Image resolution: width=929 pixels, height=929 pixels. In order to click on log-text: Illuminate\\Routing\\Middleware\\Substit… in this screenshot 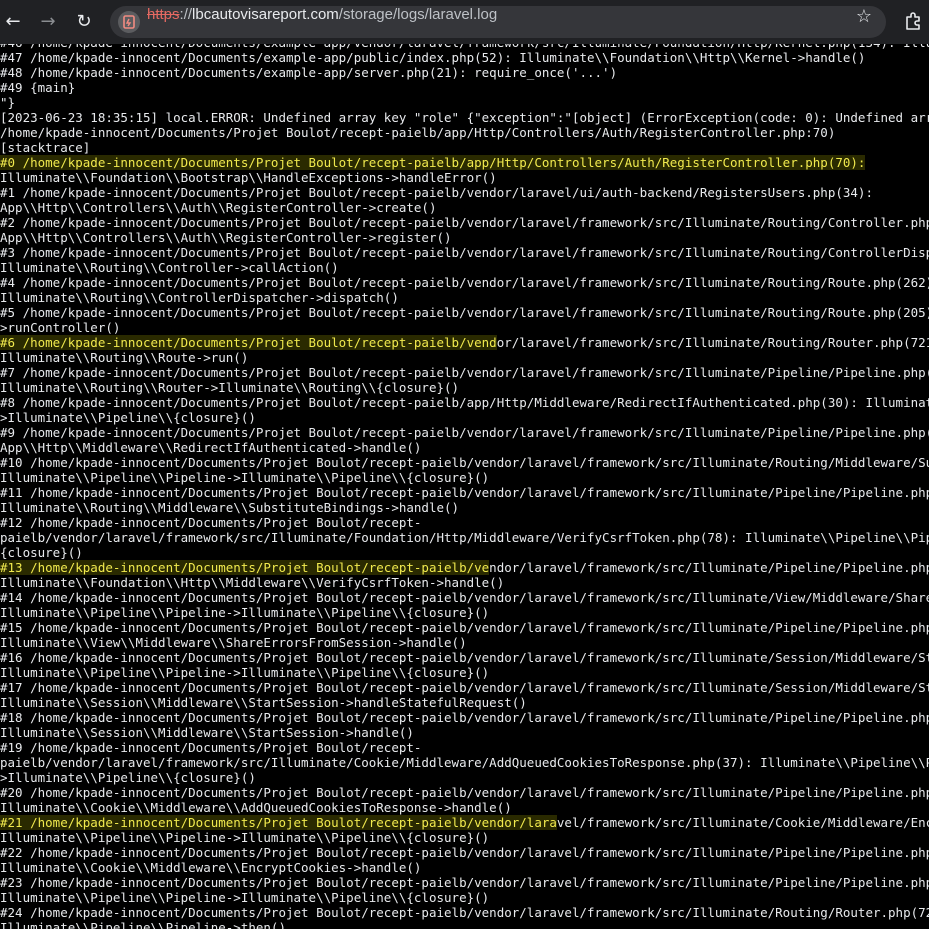, I will do `click(230, 507)`.